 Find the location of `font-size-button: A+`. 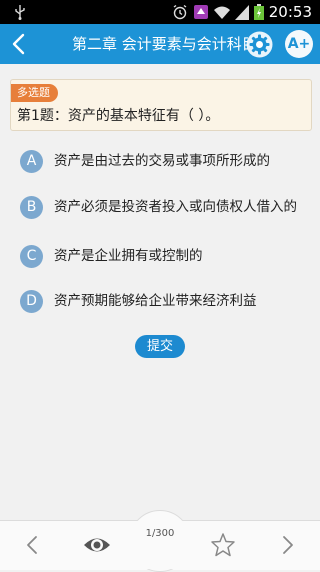

font-size-button: A+ is located at coordinates (299, 44).